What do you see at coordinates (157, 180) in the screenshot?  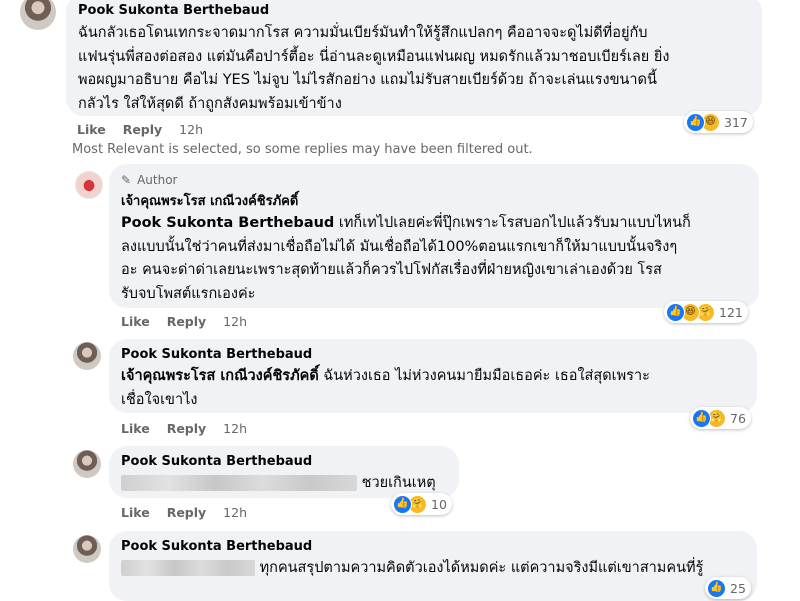 I see `author-label: Author` at bounding box center [157, 180].